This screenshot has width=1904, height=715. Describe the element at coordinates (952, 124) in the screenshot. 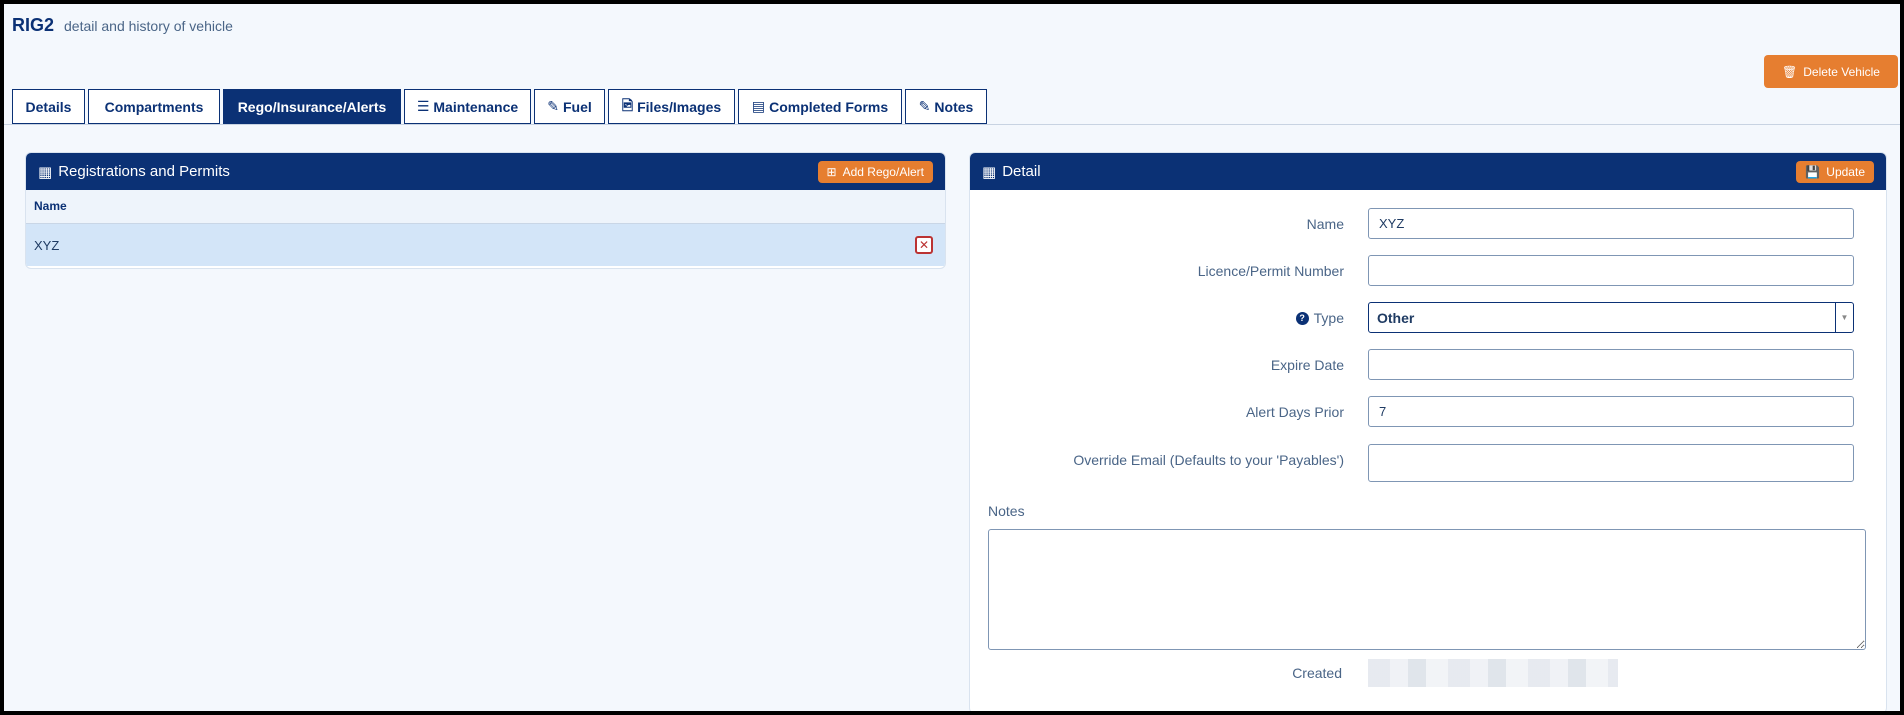

I see `tab-divider` at that location.